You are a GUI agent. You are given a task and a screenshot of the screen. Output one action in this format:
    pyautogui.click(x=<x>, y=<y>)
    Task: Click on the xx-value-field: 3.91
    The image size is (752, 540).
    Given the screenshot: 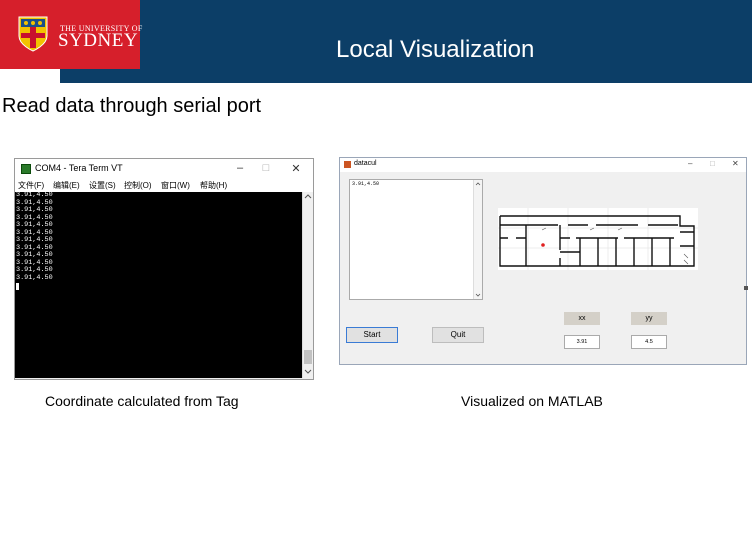 What is the action you would take?
    pyautogui.click(x=582, y=342)
    